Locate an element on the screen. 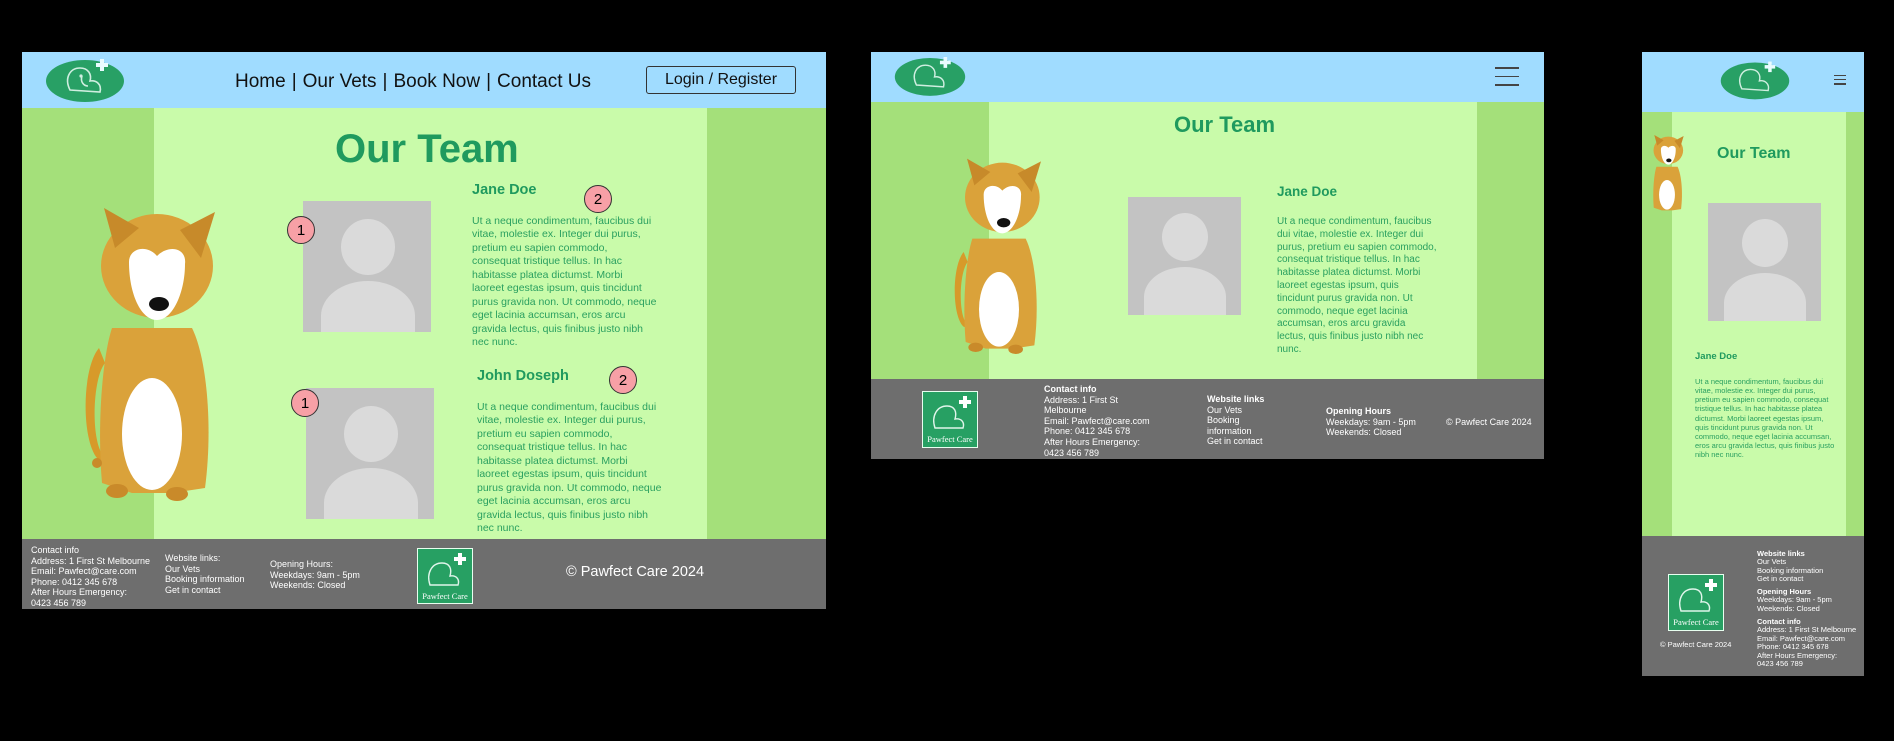 This screenshot has height=741, width=1894. footer-address: Address: 1 First St Melbourne is located at coordinates (91, 560).